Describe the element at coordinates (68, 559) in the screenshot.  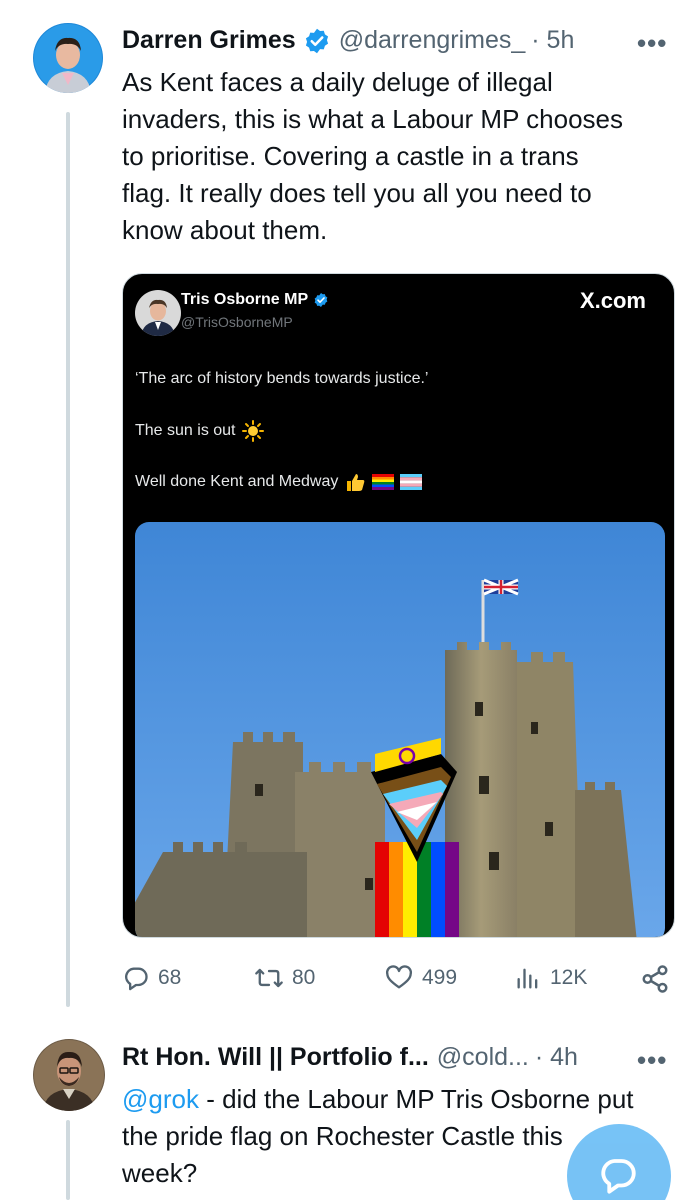
I see `thread-line-top` at that location.